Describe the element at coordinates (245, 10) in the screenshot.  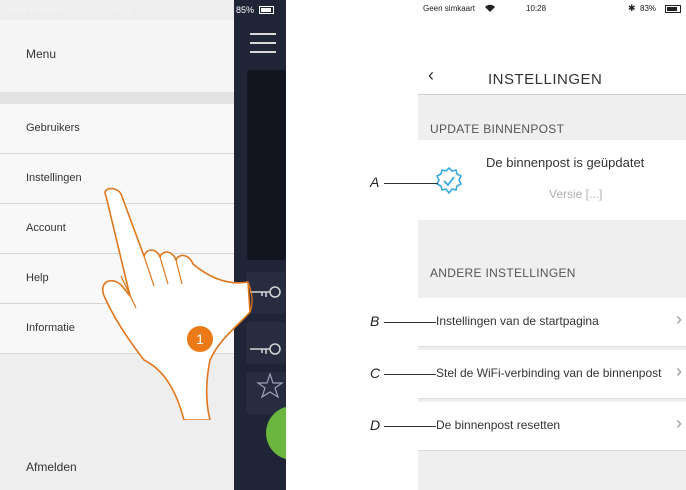
I see `battery-level: 85%` at that location.